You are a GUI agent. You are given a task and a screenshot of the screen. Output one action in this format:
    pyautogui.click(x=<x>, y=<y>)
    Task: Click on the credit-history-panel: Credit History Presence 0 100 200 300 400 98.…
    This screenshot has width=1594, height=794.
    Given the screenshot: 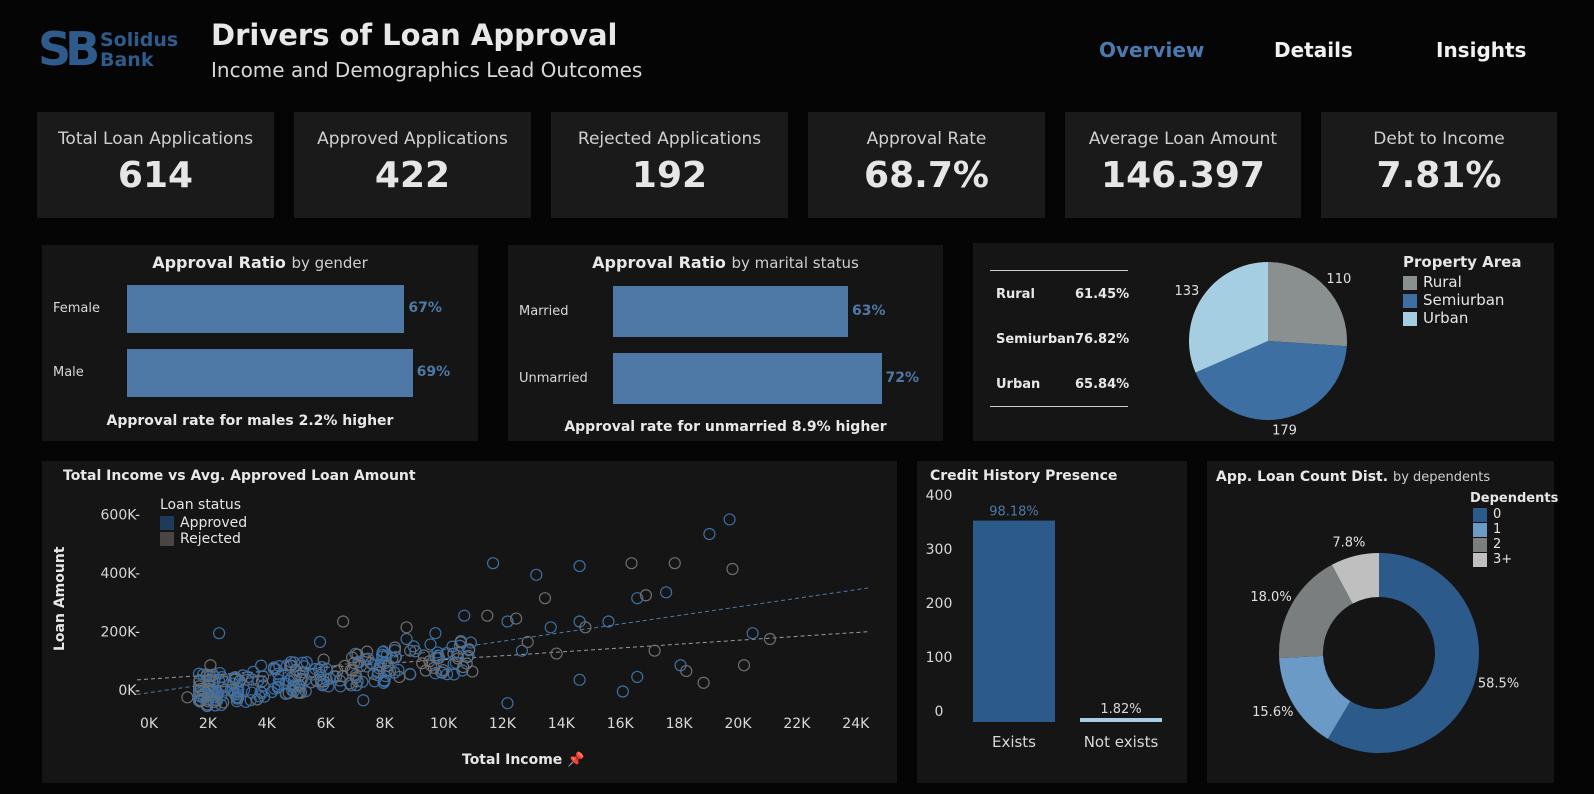 What is the action you would take?
    pyautogui.click(x=1052, y=622)
    